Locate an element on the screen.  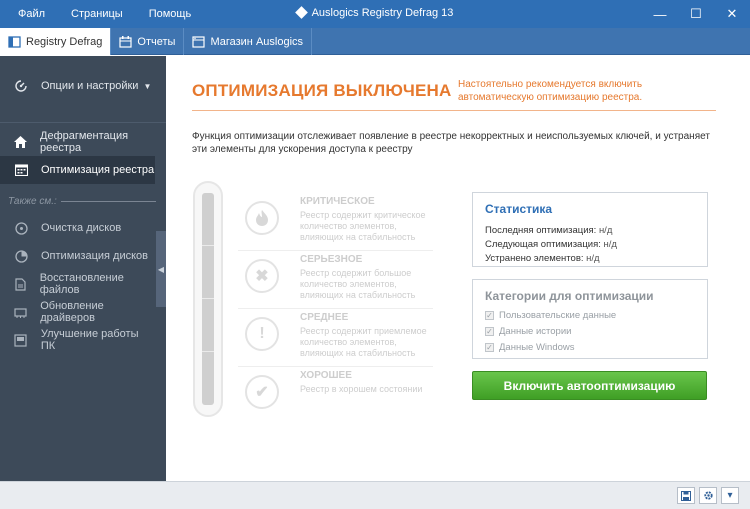
sidebar-item-registry-optimization: Оптимизация реестра is located at coordinates (77, 170).